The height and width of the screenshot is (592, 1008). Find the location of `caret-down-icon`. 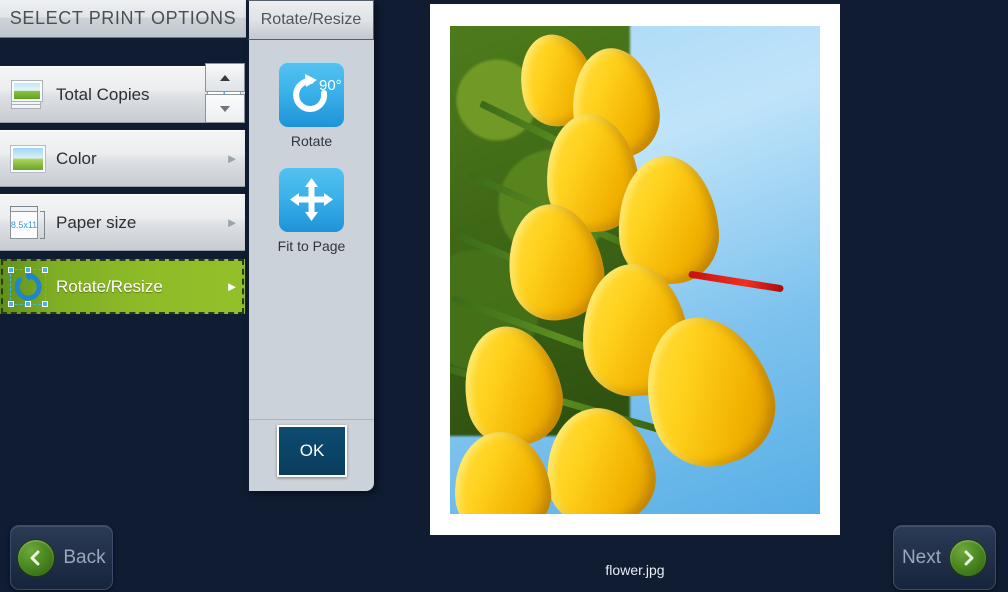

caret-down-icon is located at coordinates (225, 108).